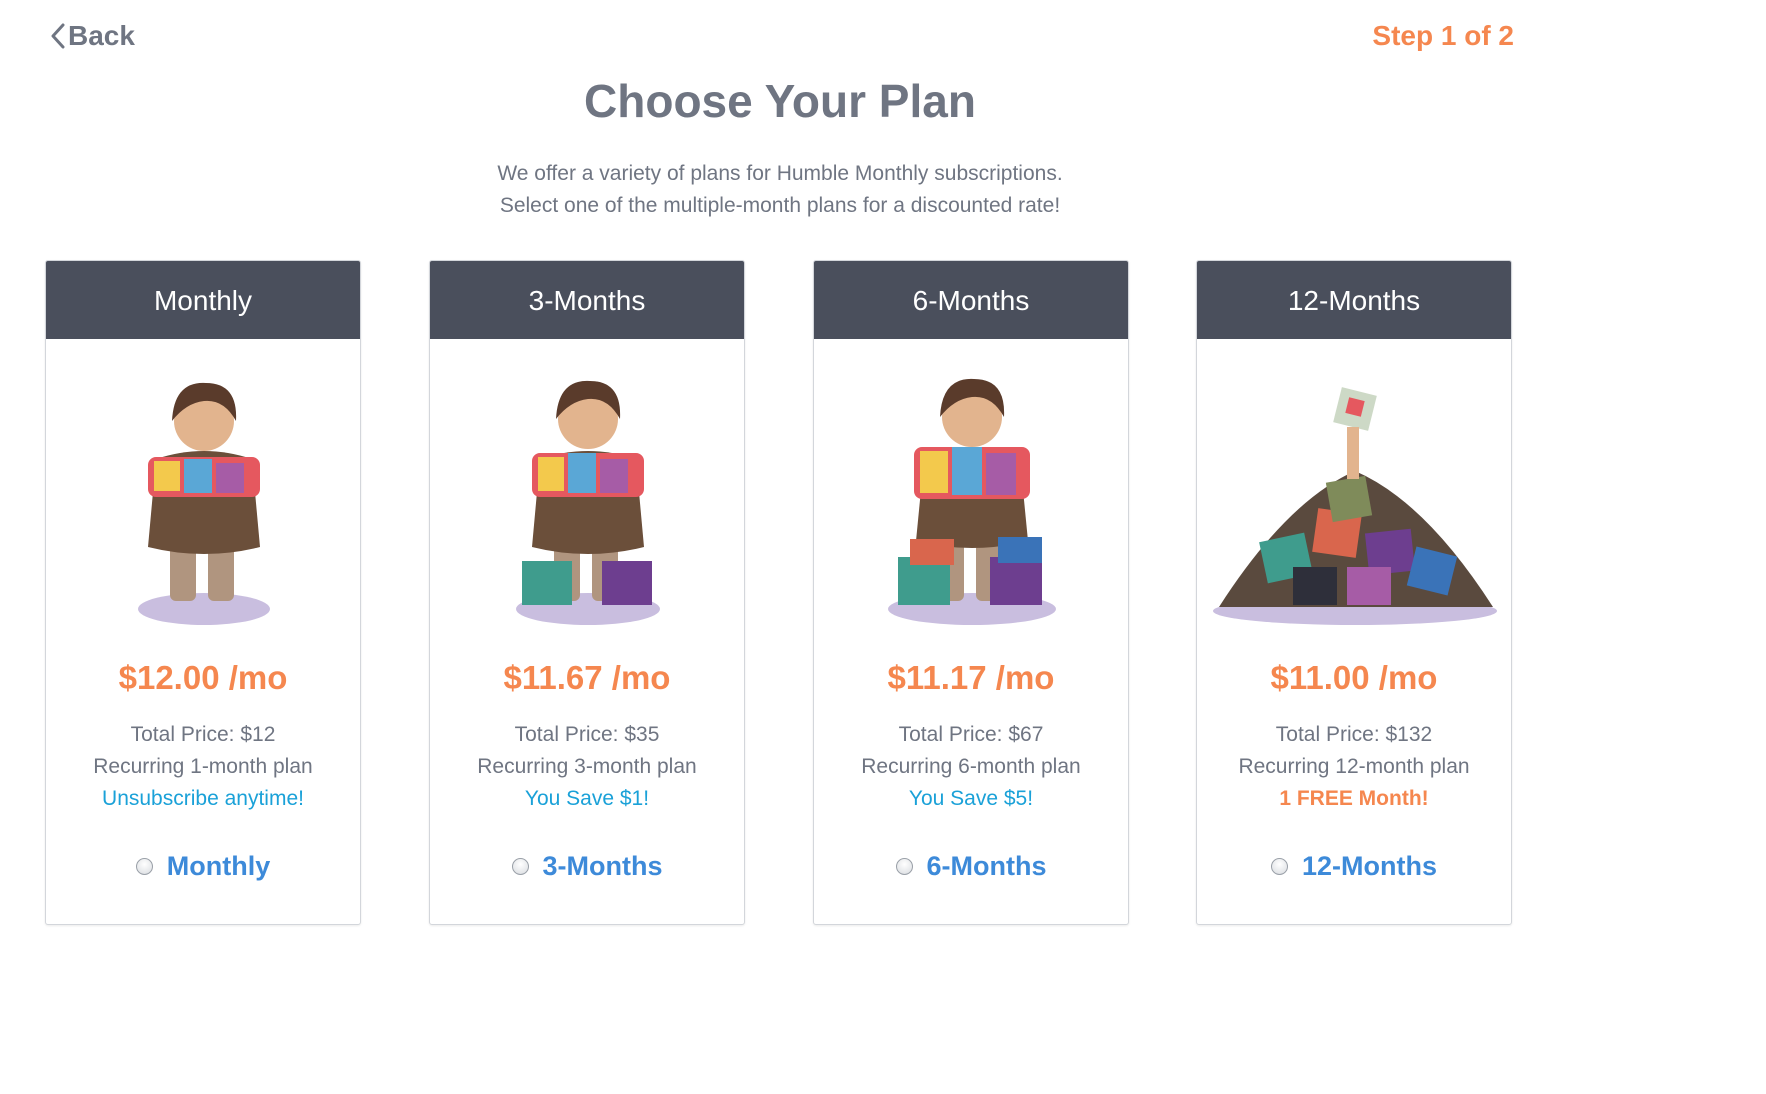 Image resolution: width=1766 pixels, height=1094 pixels. I want to click on plan-radio-3-months: 3-Months, so click(587, 866).